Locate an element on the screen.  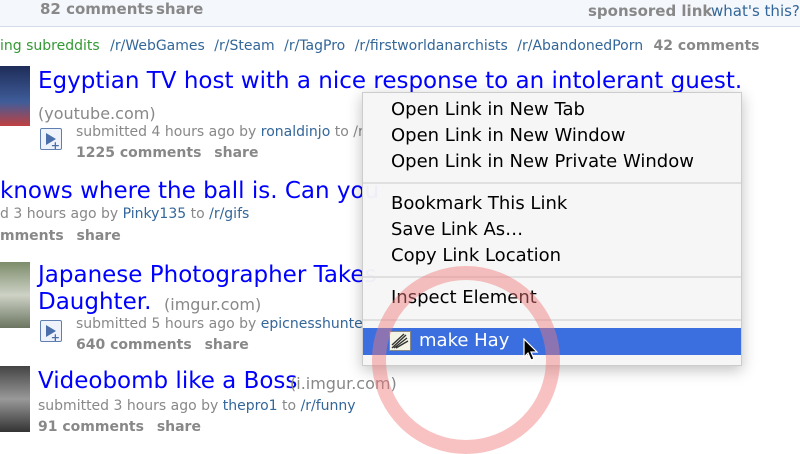
whats-this-link: what's this? is located at coordinates (755, 11).